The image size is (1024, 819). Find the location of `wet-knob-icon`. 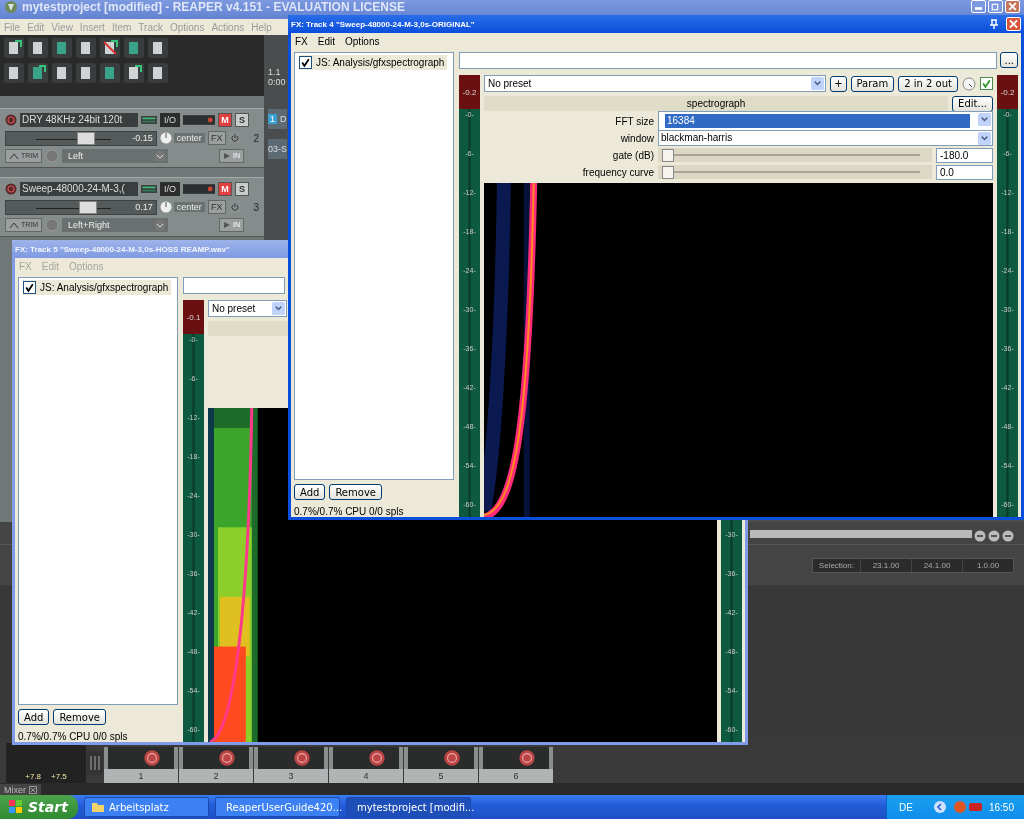

wet-knob-icon is located at coordinates (969, 83).